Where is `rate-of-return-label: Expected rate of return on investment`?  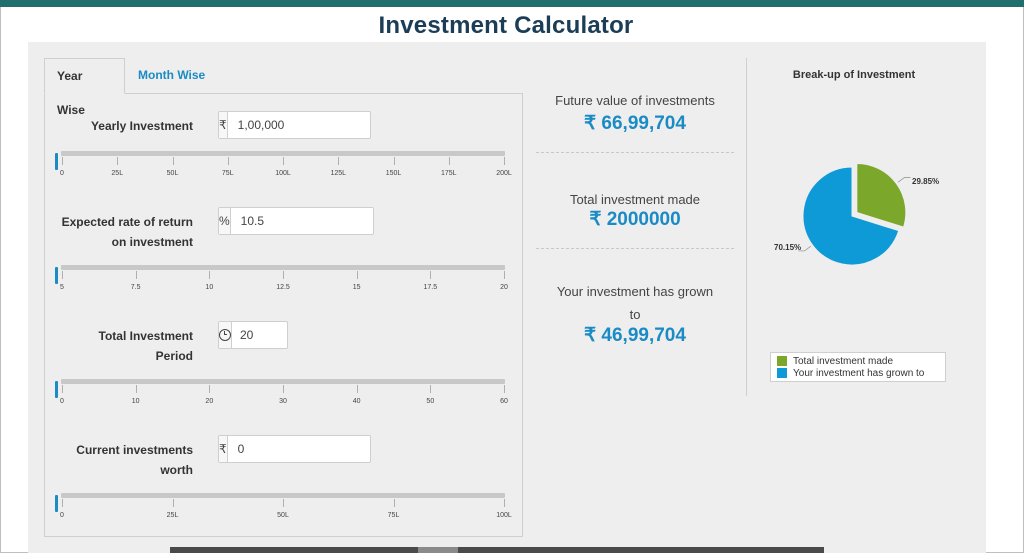
rate-of-return-label: Expected rate of return on investment is located at coordinates (127, 232).